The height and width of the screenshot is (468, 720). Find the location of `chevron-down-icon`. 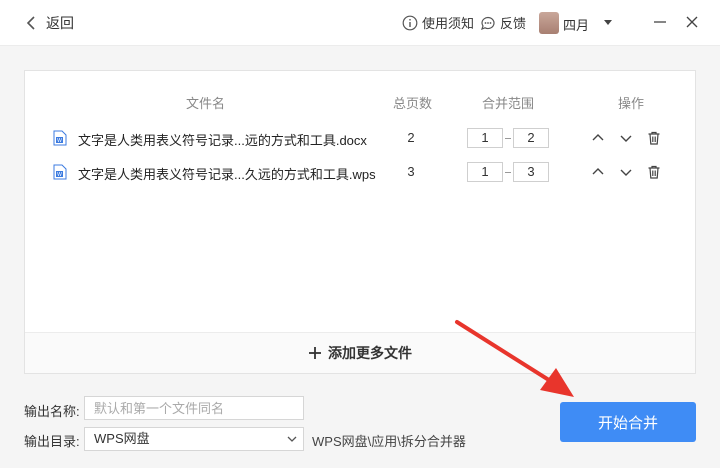

chevron-down-icon is located at coordinates (292, 439).